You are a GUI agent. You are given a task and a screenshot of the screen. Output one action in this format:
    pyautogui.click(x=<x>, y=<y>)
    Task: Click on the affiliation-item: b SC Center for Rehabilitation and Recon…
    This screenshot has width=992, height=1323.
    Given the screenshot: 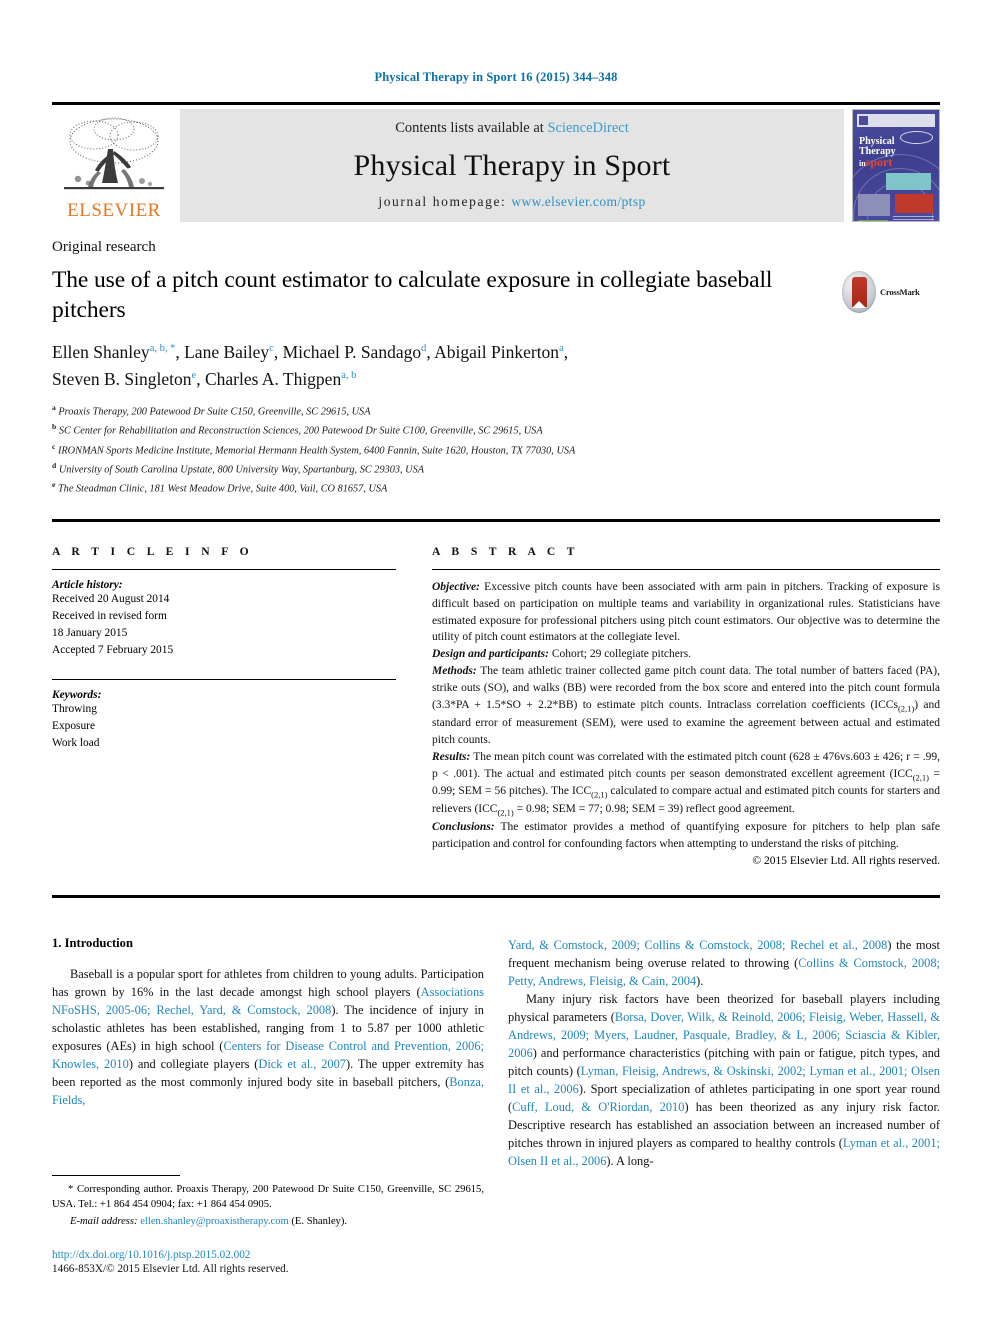 What is the action you would take?
    pyautogui.click(x=496, y=430)
    